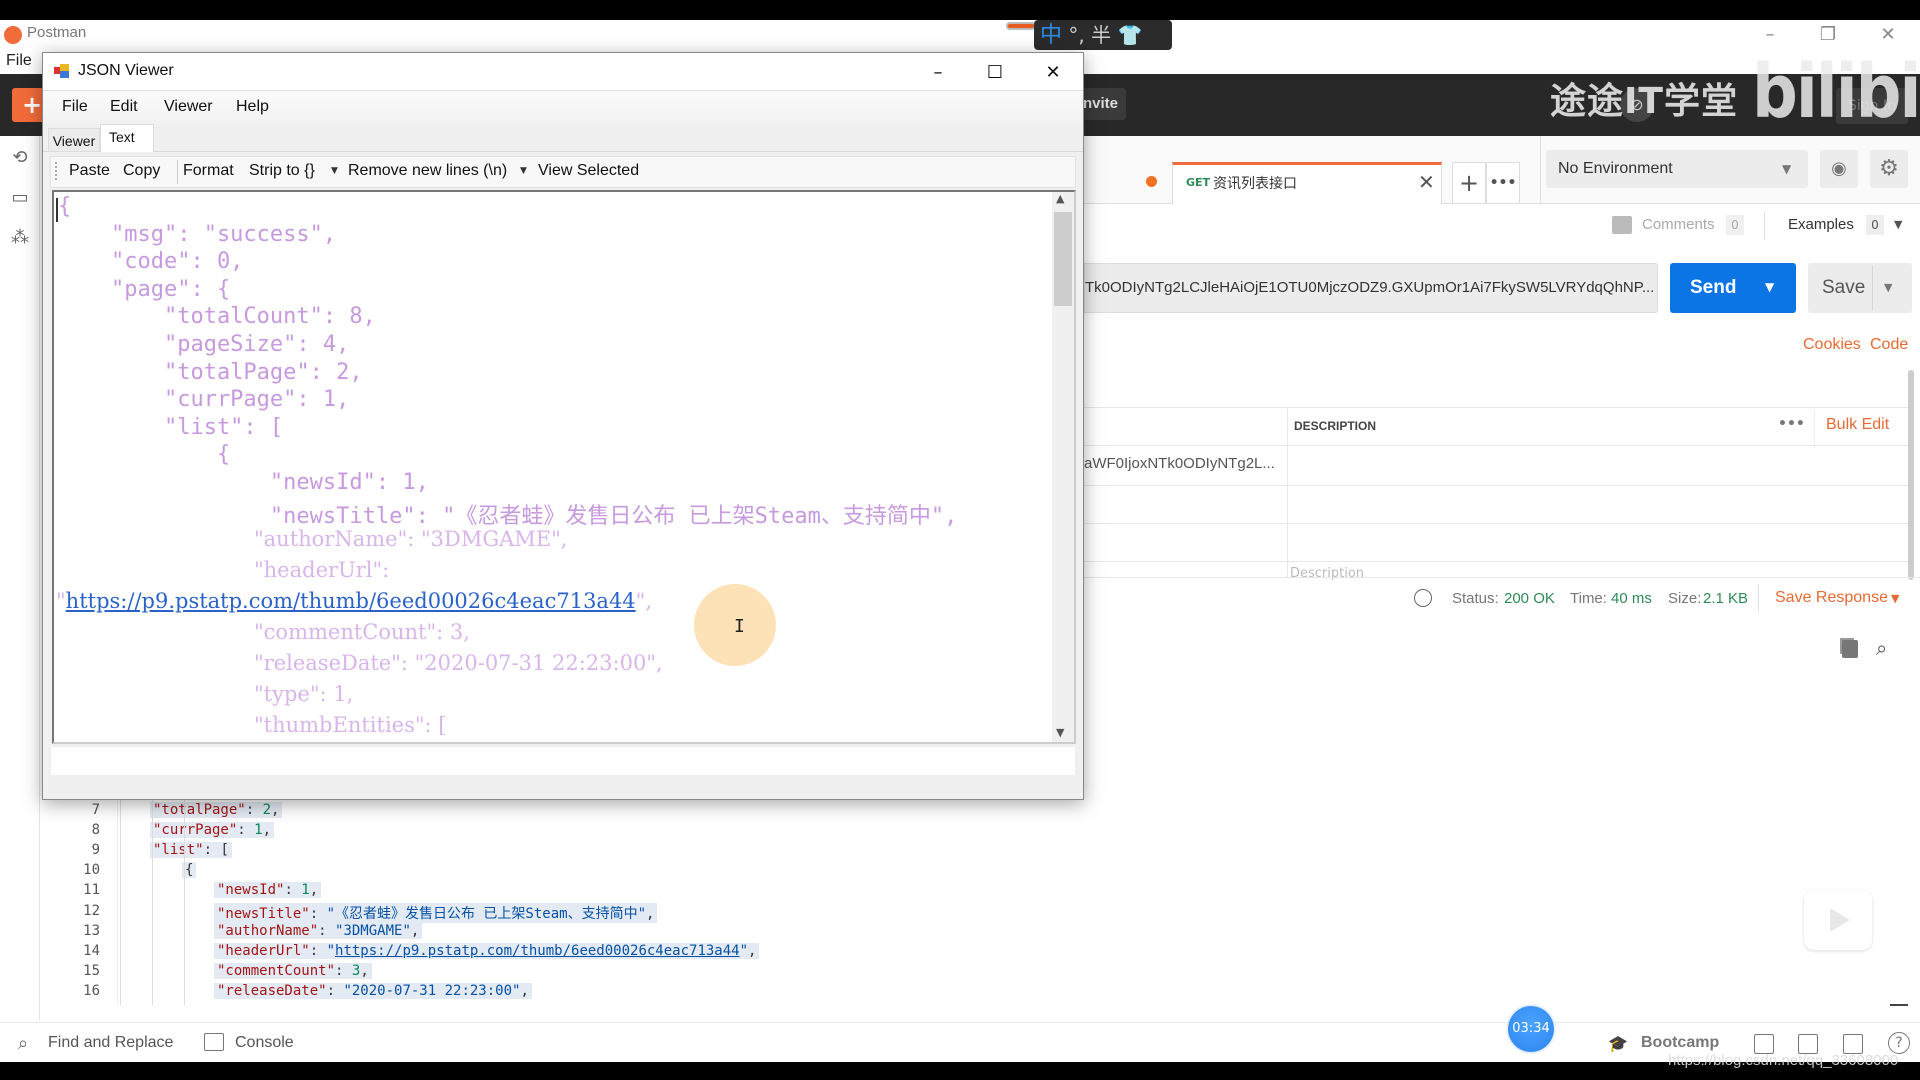 Image resolution: width=1920 pixels, height=1080 pixels. What do you see at coordinates (1053, 73) in the screenshot?
I see `close-button: ✕` at bounding box center [1053, 73].